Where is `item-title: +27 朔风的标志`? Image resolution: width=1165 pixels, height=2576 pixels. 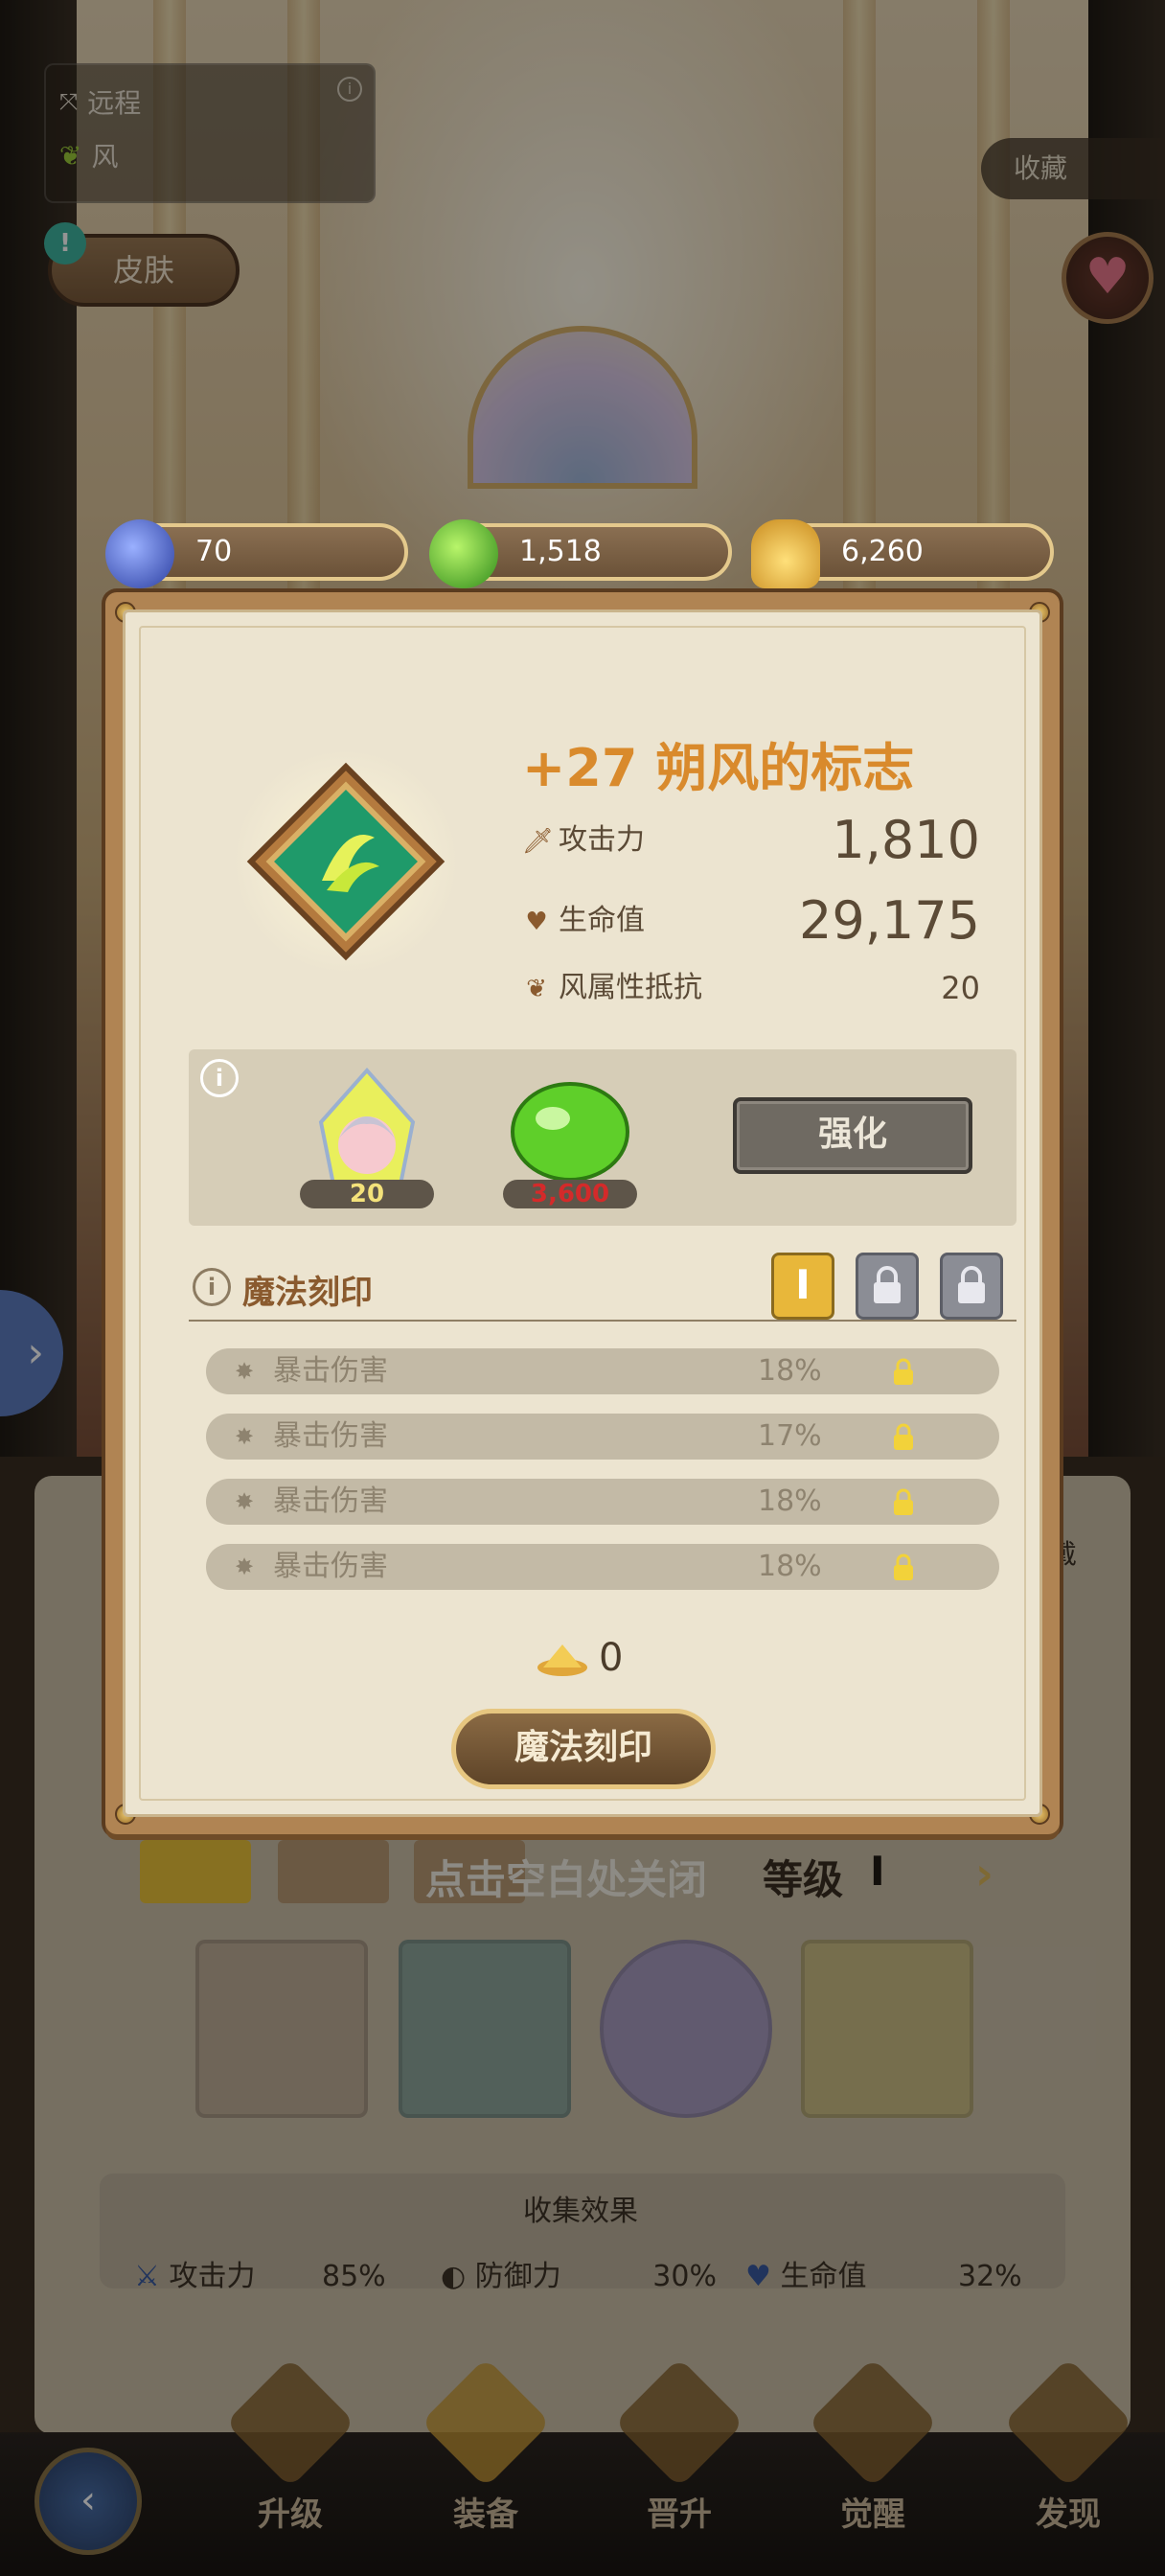
item-title: +27 朔风的标志 is located at coordinates (718, 768).